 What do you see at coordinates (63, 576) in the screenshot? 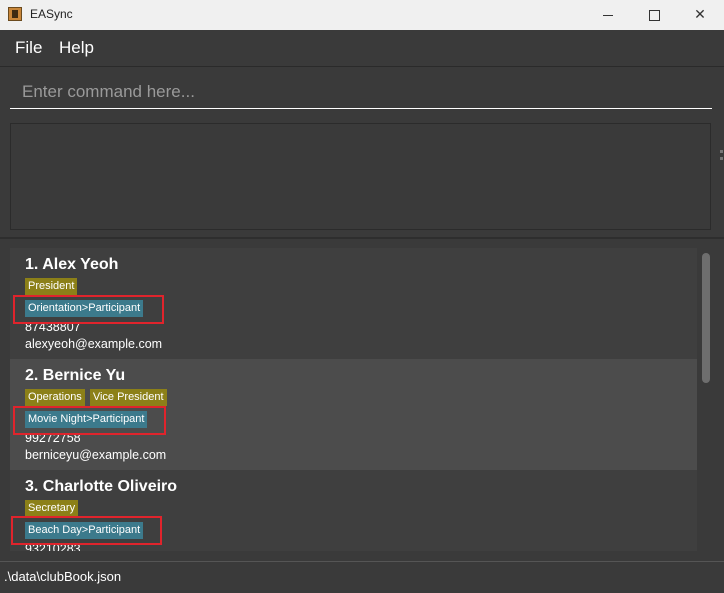
I see `save-location: .\data\clubBook.json` at bounding box center [63, 576].